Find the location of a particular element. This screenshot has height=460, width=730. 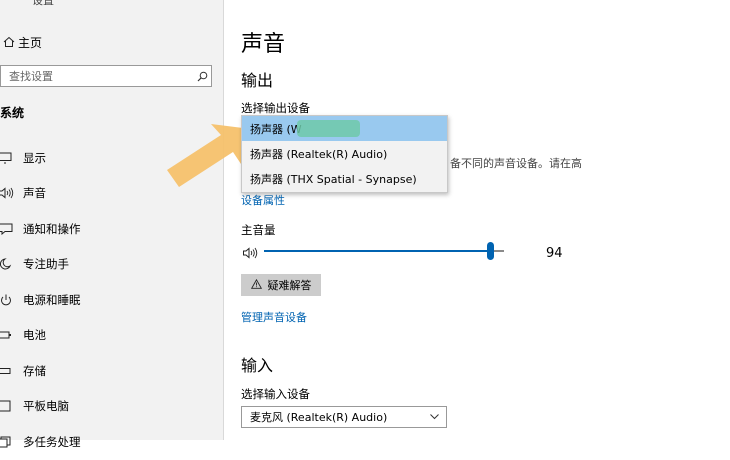

sidebar-item-label: 电源和睡眠 is located at coordinates (52, 299).